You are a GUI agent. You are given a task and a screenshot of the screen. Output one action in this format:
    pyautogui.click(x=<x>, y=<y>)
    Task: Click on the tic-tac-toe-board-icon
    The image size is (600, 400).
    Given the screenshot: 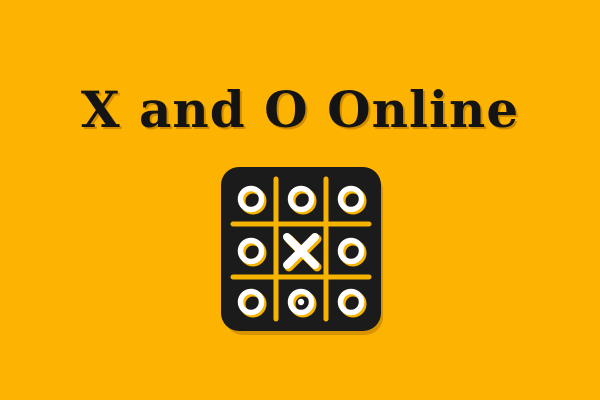 What is the action you would take?
    pyautogui.click(x=303, y=252)
    